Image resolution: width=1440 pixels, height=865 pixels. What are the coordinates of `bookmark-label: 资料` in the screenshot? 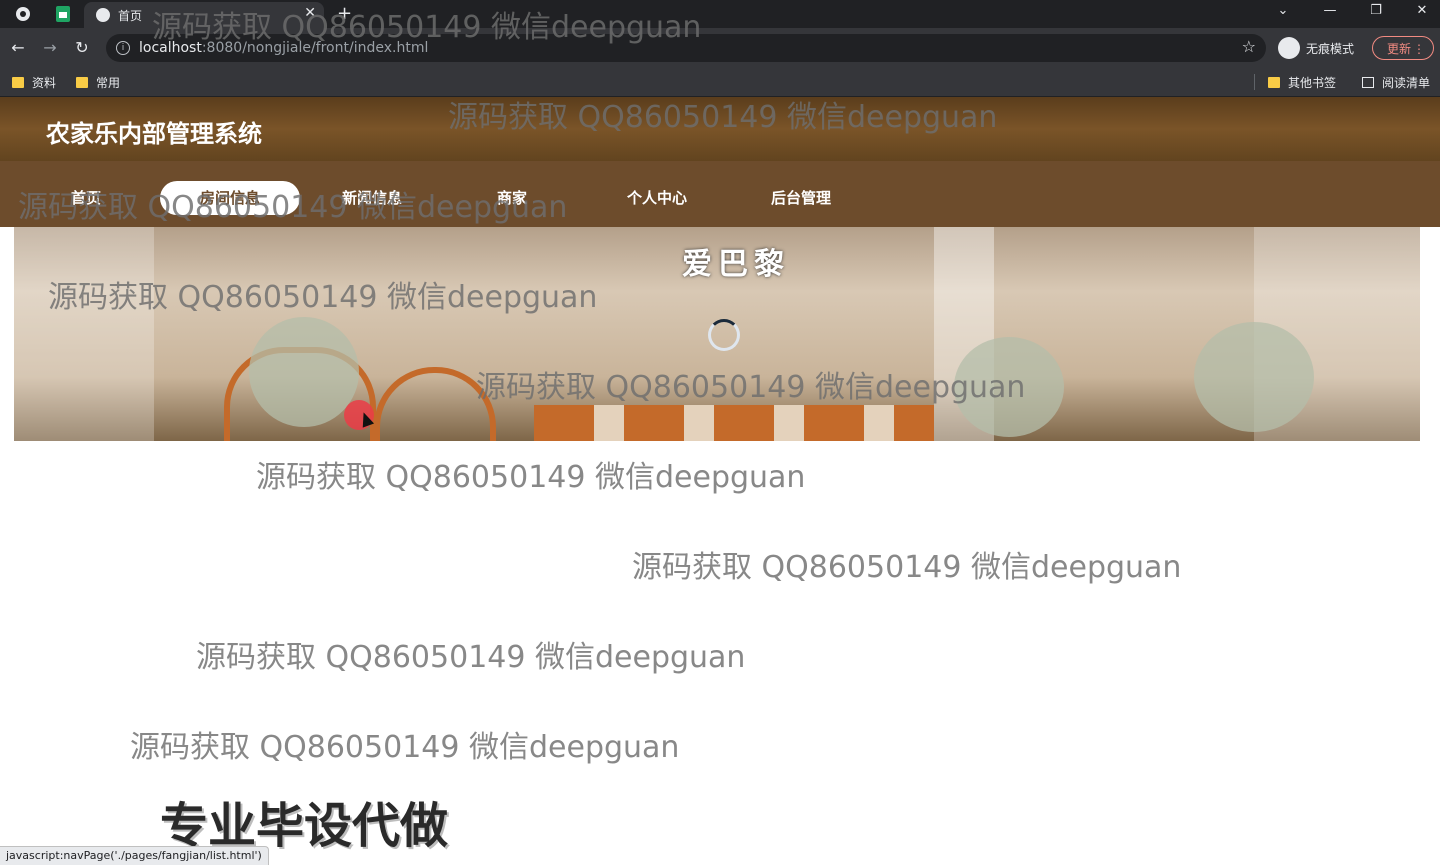 It's located at (44, 83).